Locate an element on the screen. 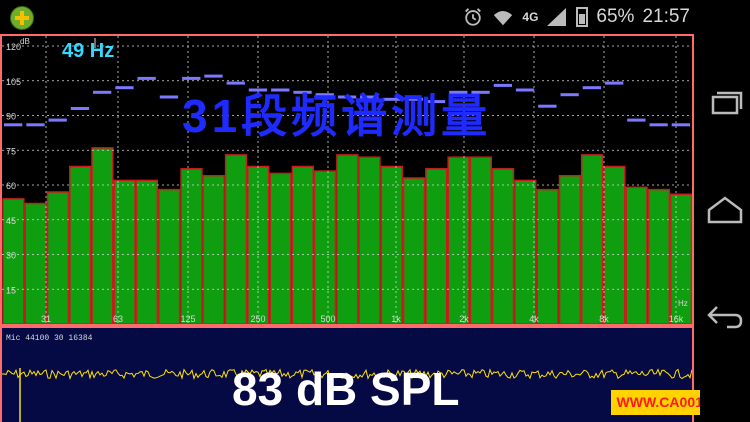 The height and width of the screenshot is (422, 750). alarm-icon is located at coordinates (473, 17).